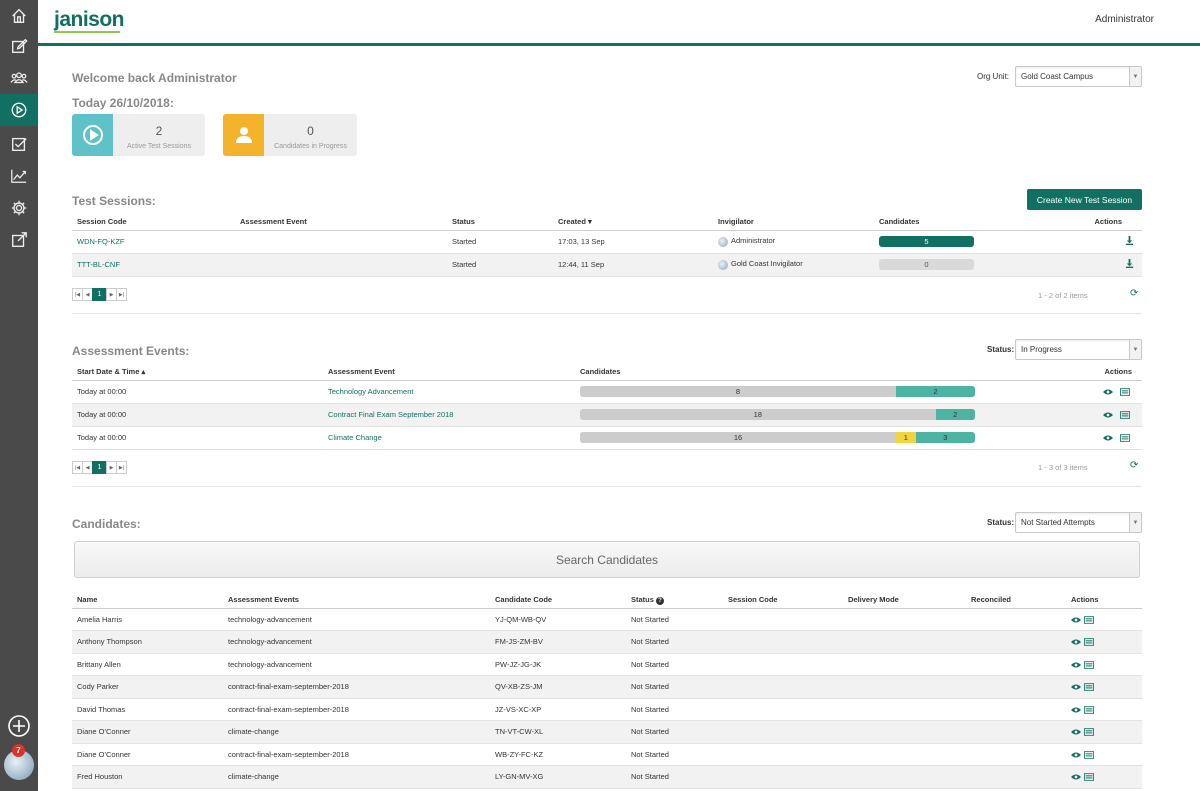  Describe the element at coordinates (290, 135) in the screenshot. I see `stat-candidates-in-progress: 0 Candidates in Progress` at that location.